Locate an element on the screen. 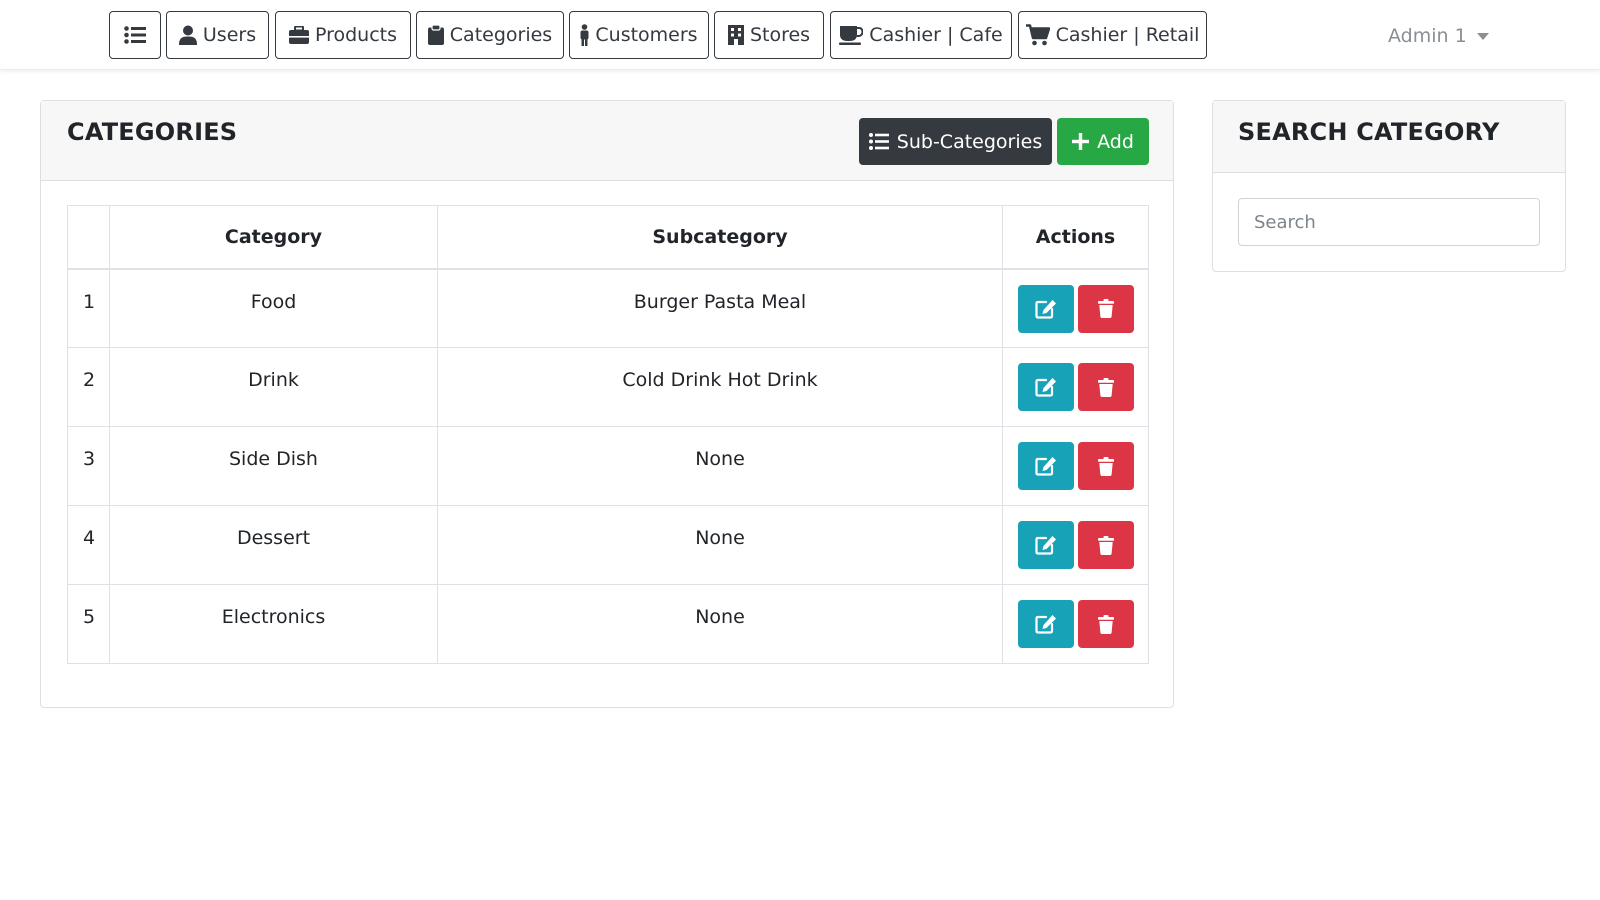 The height and width of the screenshot is (900, 1600). briefcase-icon is located at coordinates (298, 35).